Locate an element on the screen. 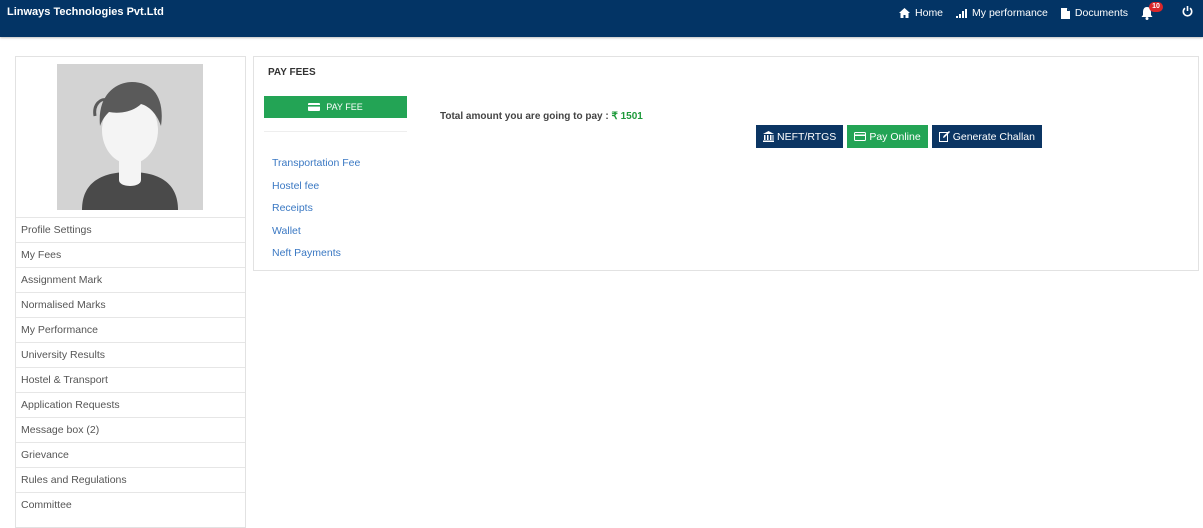 The height and width of the screenshot is (528, 1203). sidebar-item: Message box (2) is located at coordinates (130, 429).